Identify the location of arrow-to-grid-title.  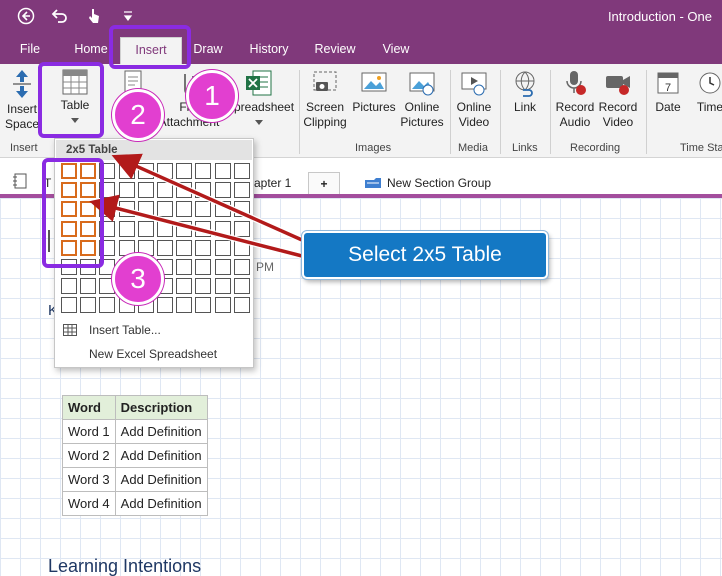
(207, 197).